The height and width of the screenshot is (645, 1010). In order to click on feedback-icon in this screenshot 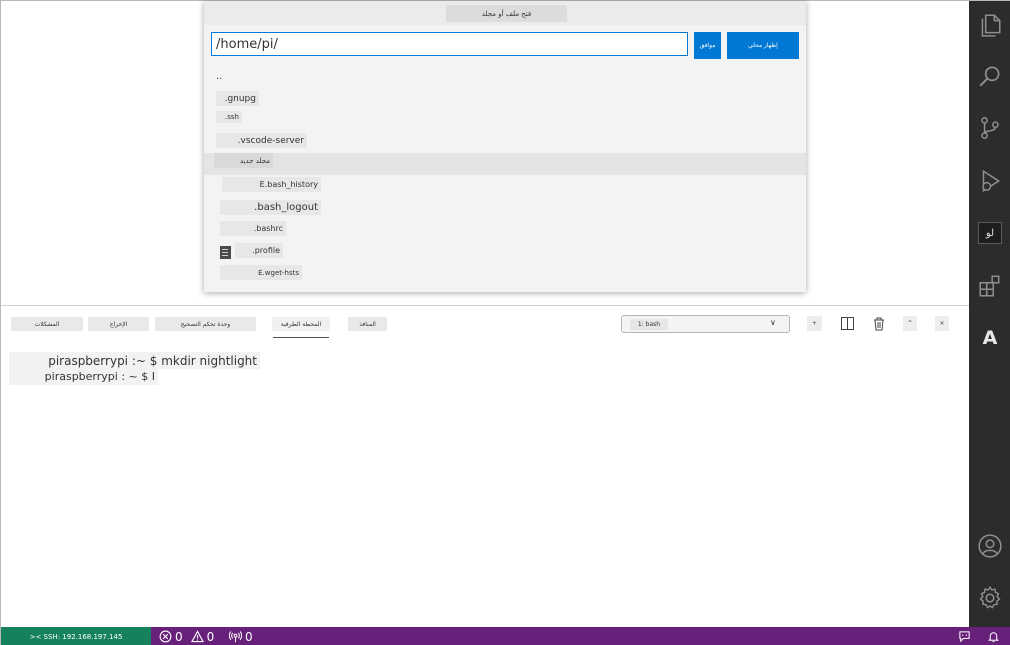, I will do `click(964, 637)`.